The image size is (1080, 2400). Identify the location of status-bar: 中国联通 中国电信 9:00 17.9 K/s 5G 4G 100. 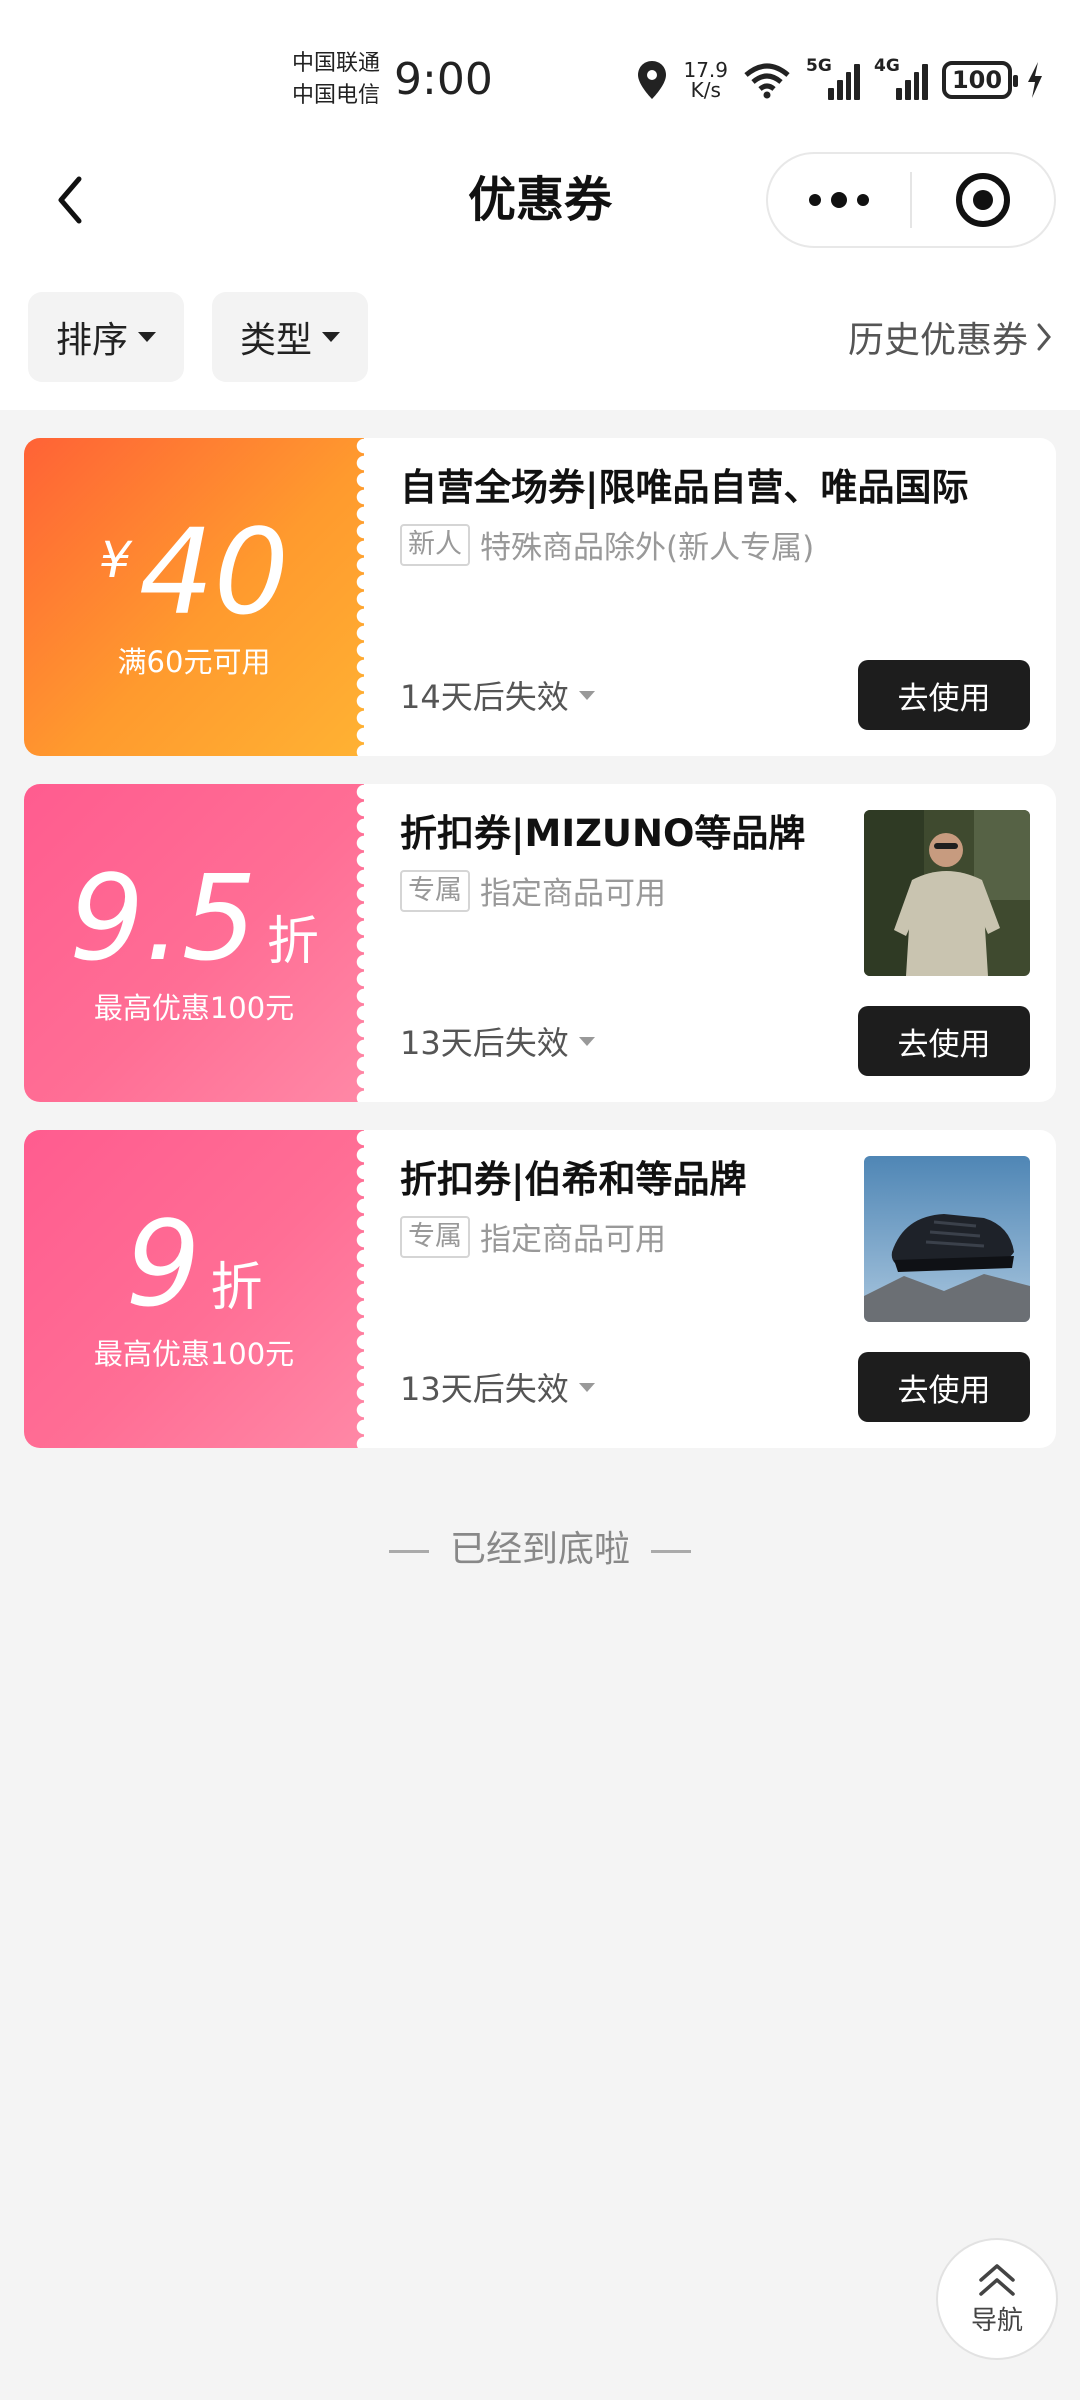
(540, 70).